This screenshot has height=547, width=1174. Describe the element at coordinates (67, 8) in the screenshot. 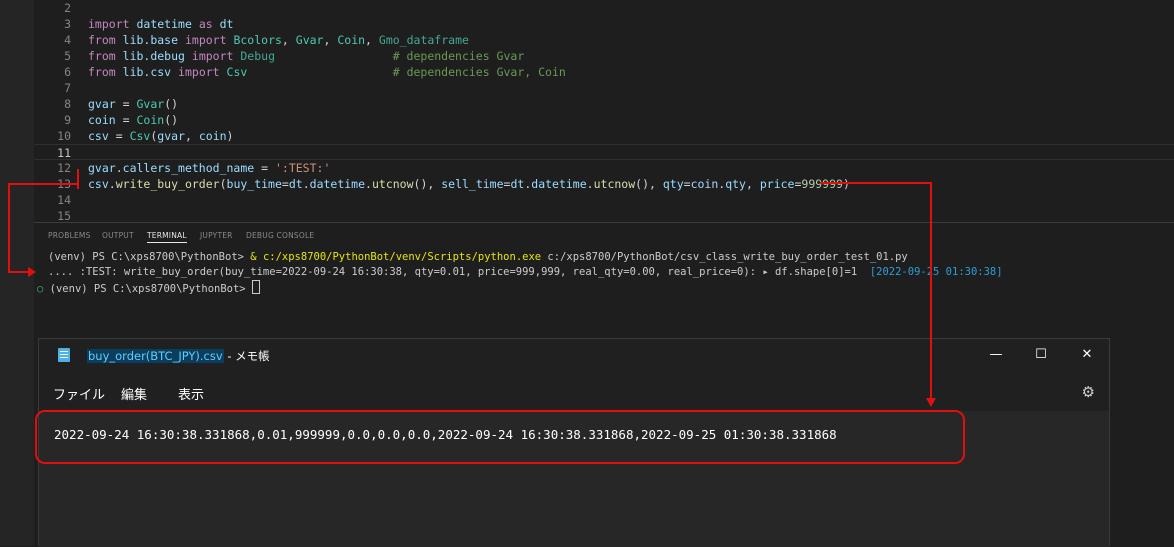

I see `code-line: 2` at that location.